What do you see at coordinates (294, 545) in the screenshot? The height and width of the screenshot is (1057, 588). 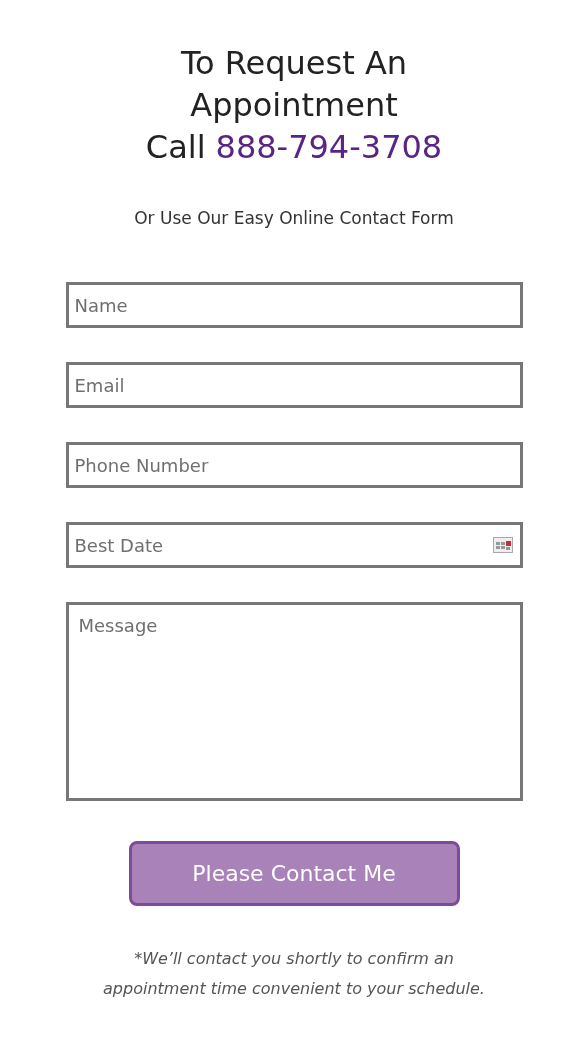 I see `date-field: Best Date` at bounding box center [294, 545].